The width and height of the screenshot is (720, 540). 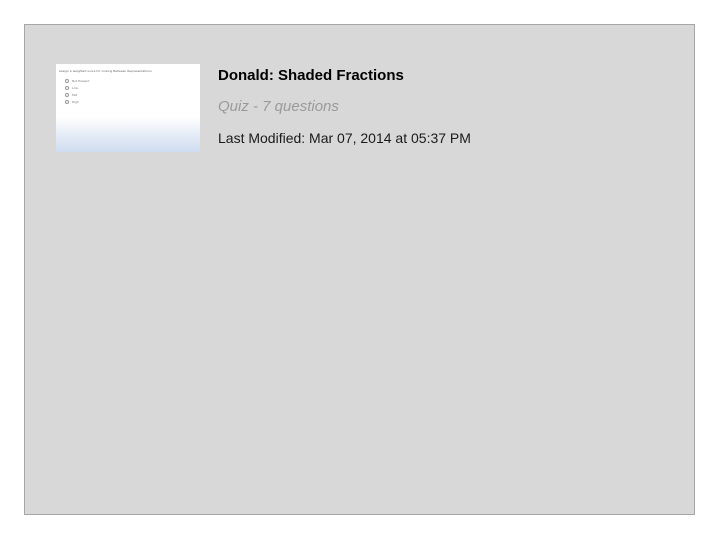 I want to click on thumbnail-option-label: Mid, so click(x=75, y=95).